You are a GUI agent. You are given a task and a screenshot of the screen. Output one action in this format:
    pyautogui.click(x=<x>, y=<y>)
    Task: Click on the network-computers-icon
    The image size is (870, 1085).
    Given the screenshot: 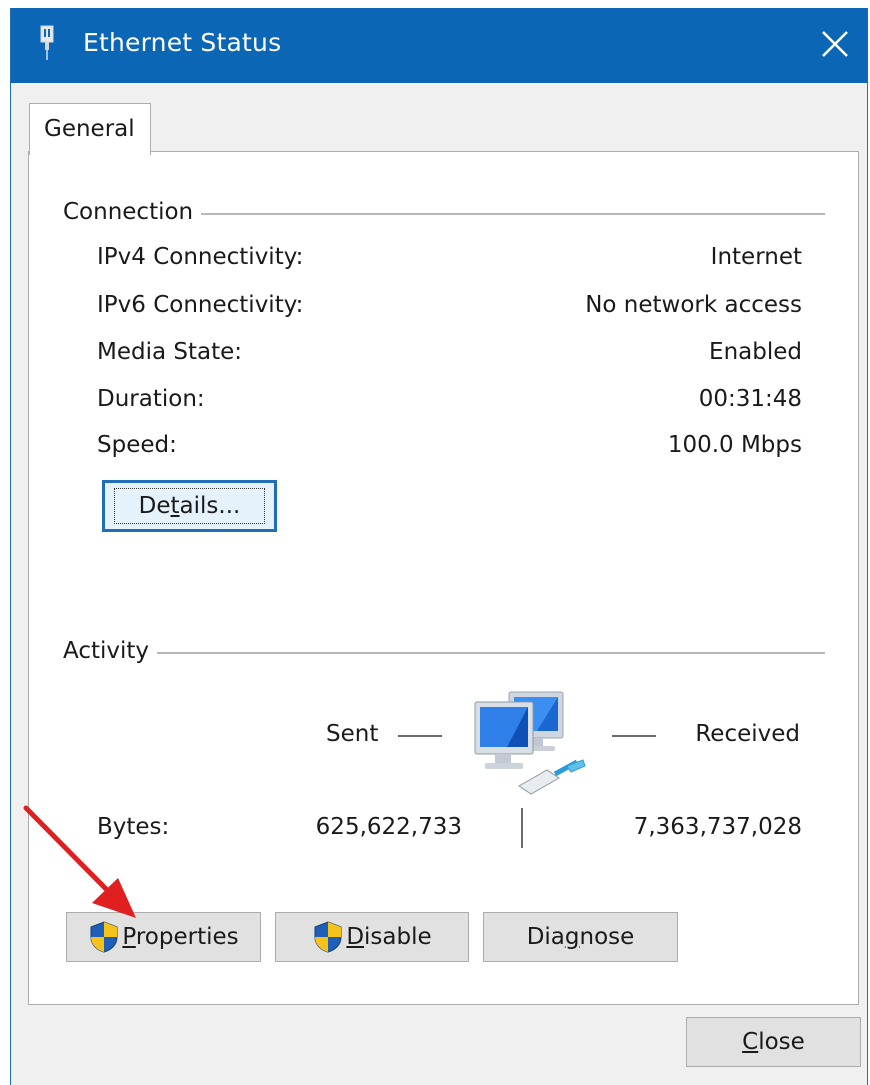 What is the action you would take?
    pyautogui.click(x=530, y=743)
    